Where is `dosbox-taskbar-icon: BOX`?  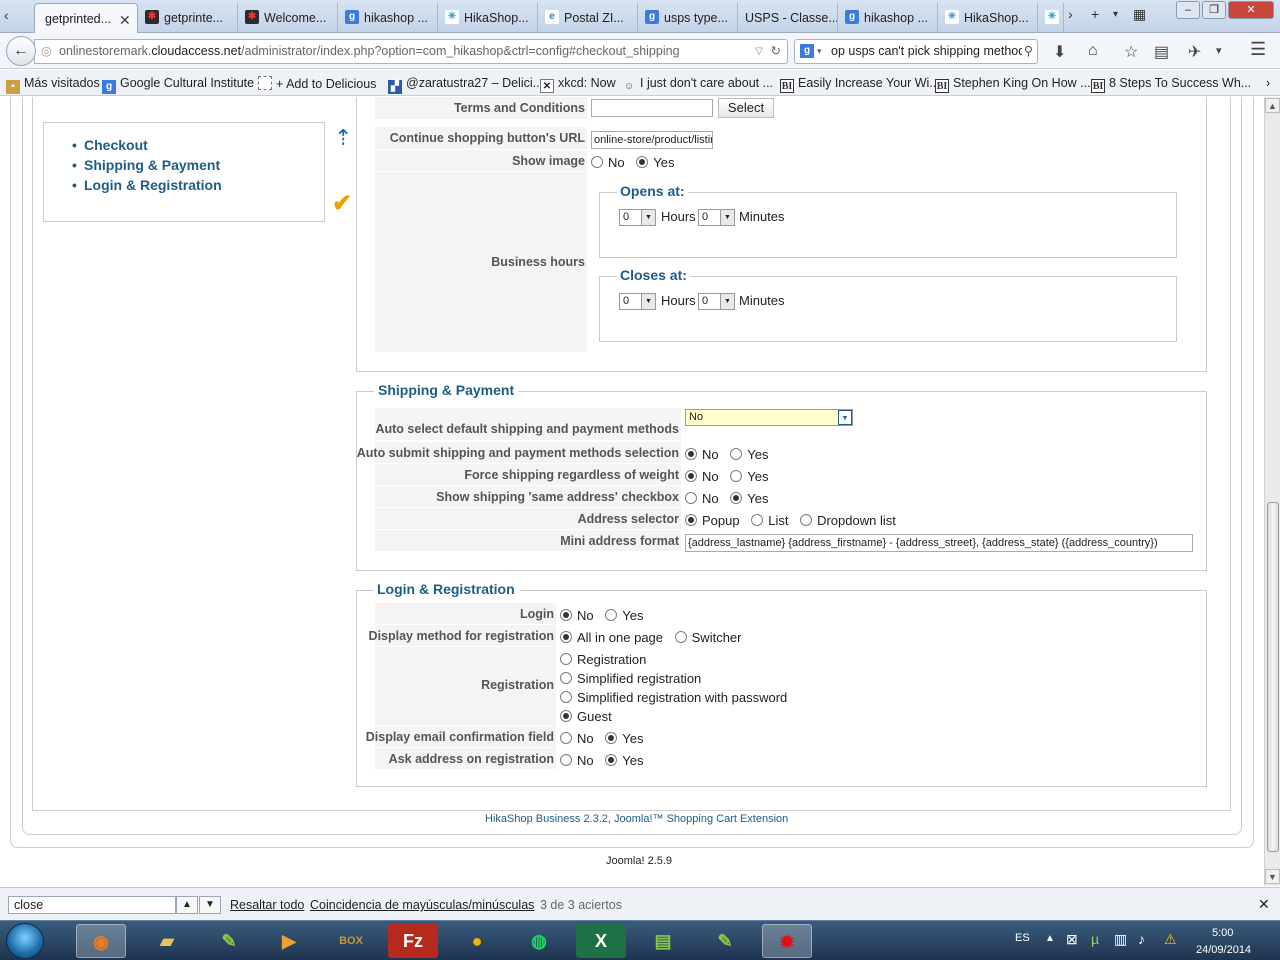 dosbox-taskbar-icon: BOX is located at coordinates (351, 941).